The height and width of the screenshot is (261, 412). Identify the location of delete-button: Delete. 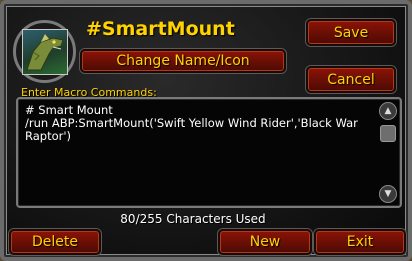
(55, 242).